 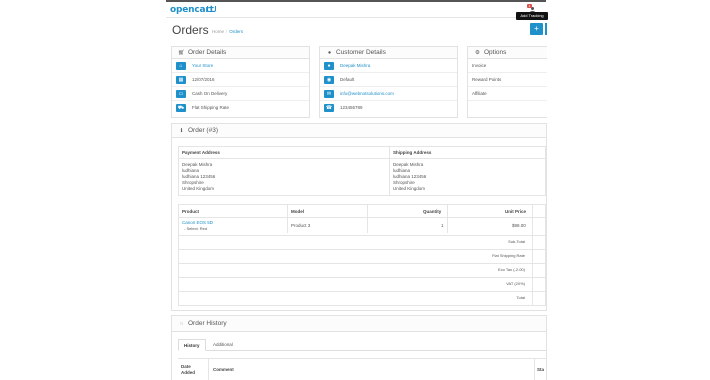 I want to click on store-icon: ⌂, so click(x=181, y=66).